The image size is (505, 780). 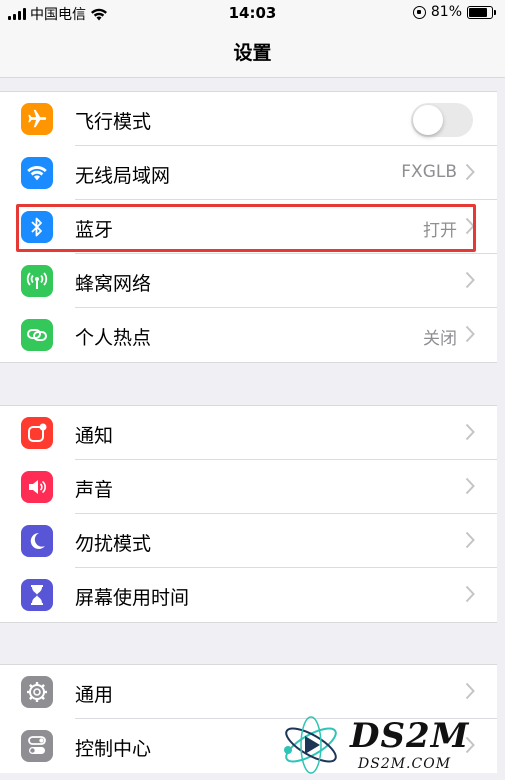 I want to click on row-label: 蜂窝网络, so click(x=113, y=284).